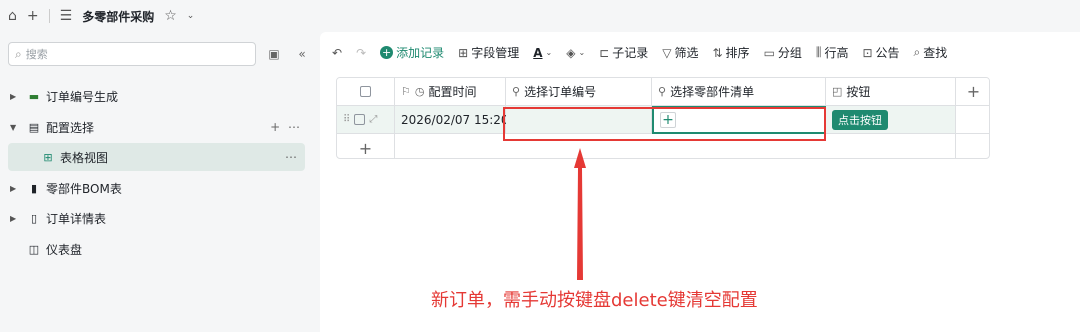 The width and height of the screenshot is (1080, 332). I want to click on sidebar-item-order-number: ▶ ▬ 订单编号生成, so click(160, 96).